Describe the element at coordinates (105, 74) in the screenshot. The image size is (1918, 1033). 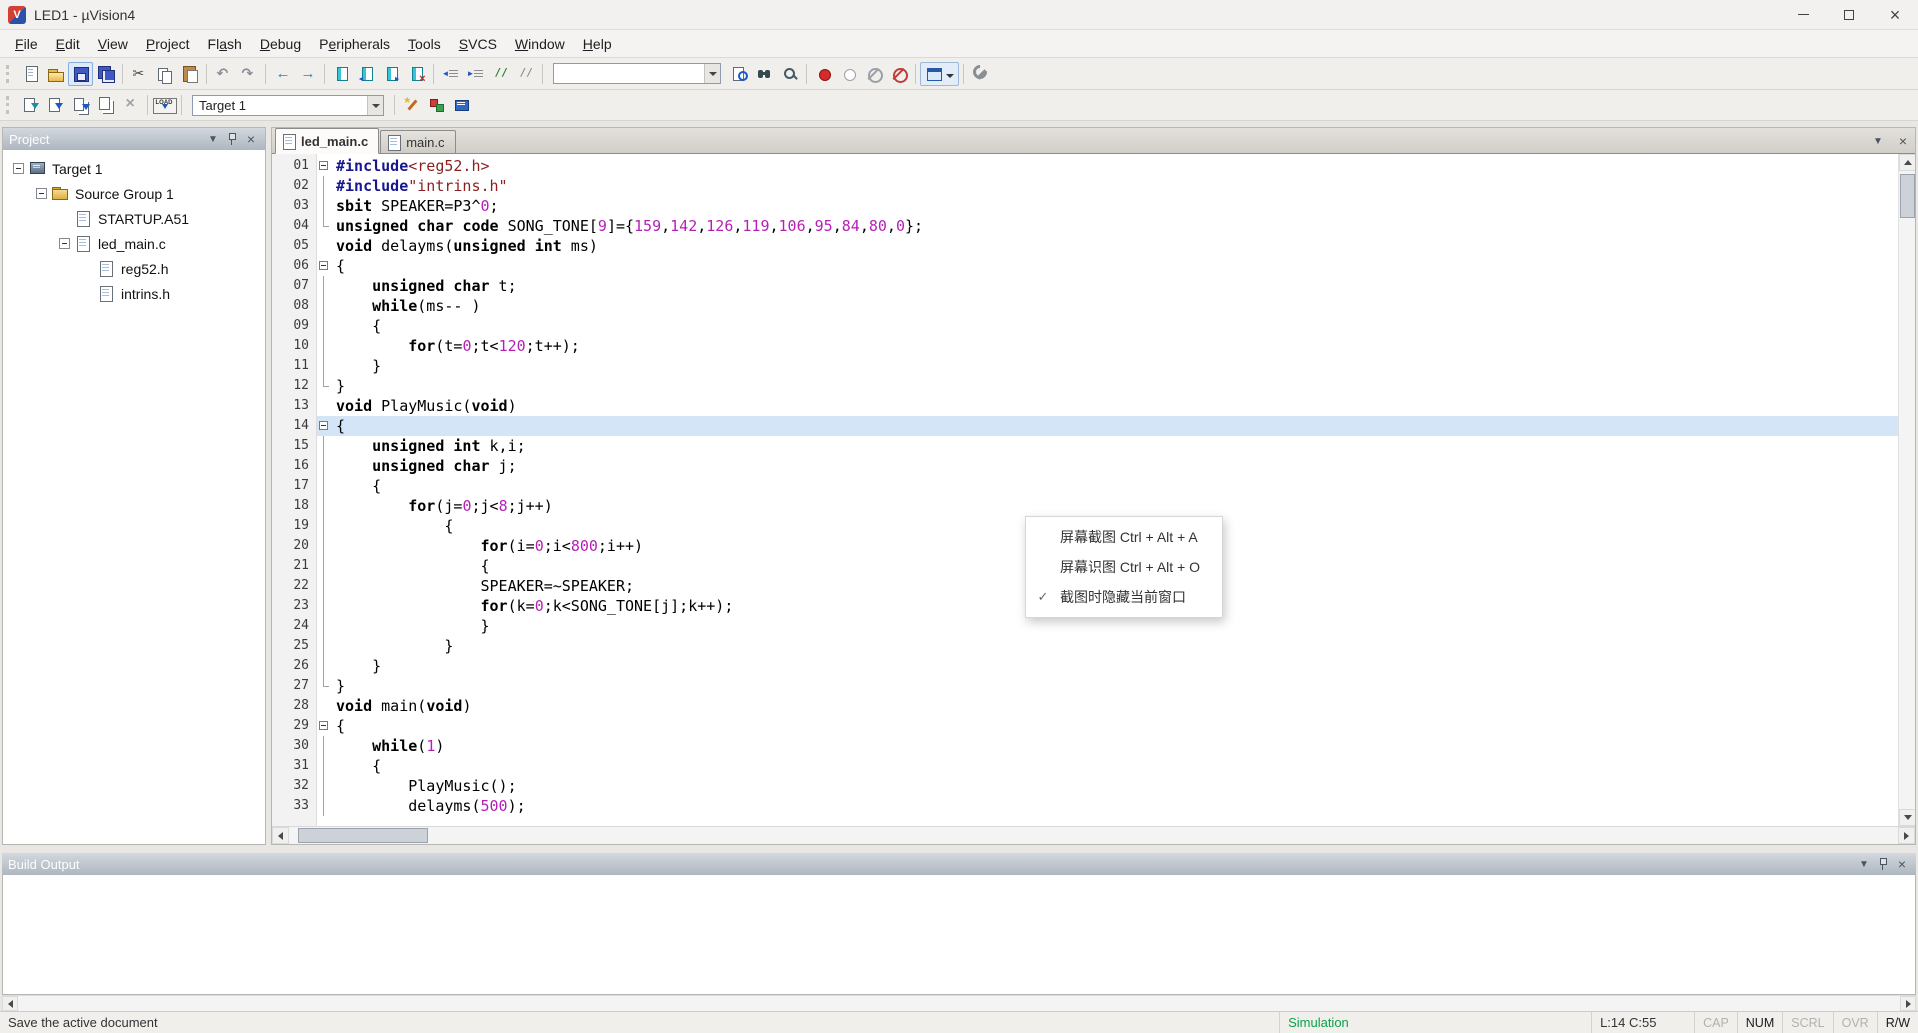
I see `save-all-button` at that location.